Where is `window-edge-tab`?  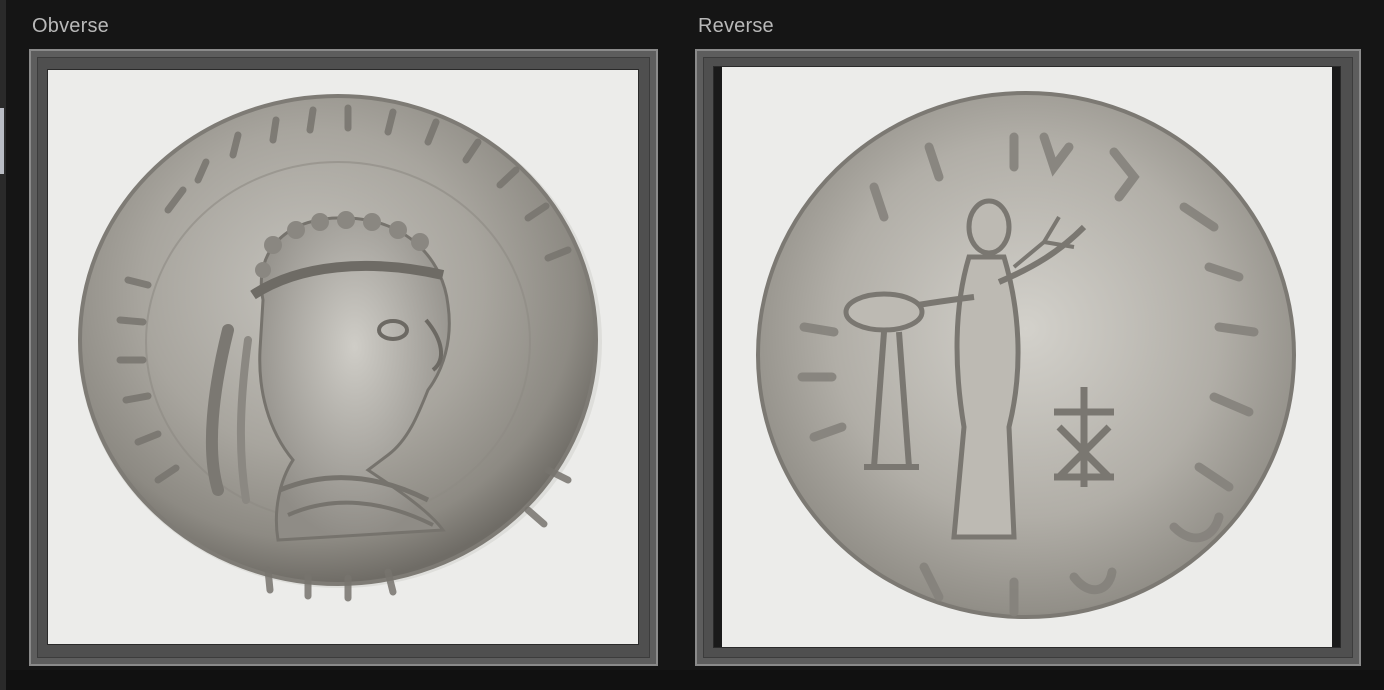
window-edge-tab is located at coordinates (2, 141).